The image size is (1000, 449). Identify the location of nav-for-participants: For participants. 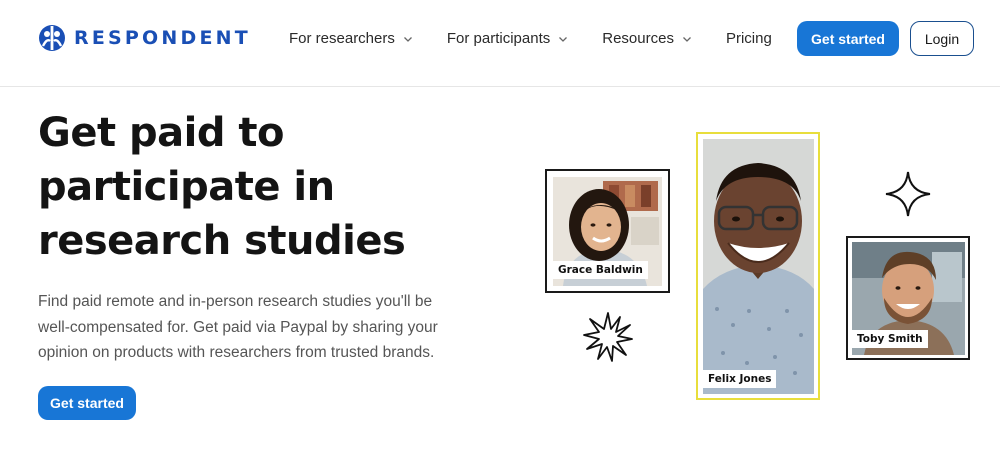
(507, 38).